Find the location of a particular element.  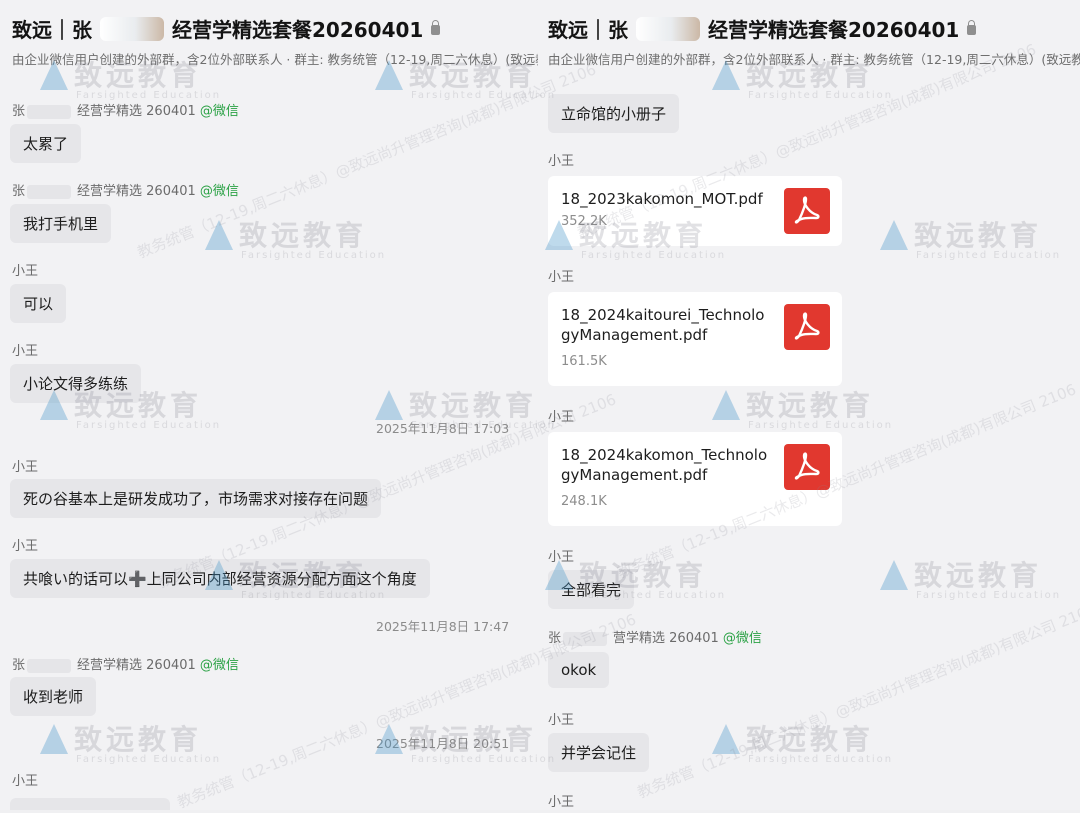

partial-message-bubble is located at coordinates (90, 804).